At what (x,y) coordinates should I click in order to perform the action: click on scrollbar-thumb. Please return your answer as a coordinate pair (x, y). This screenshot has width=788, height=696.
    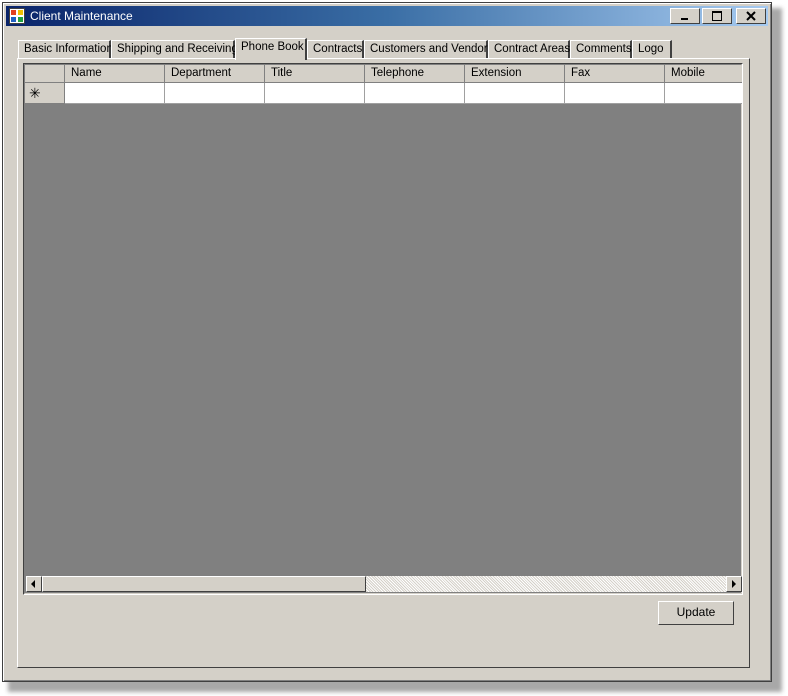
    Looking at the image, I should click on (204, 584).